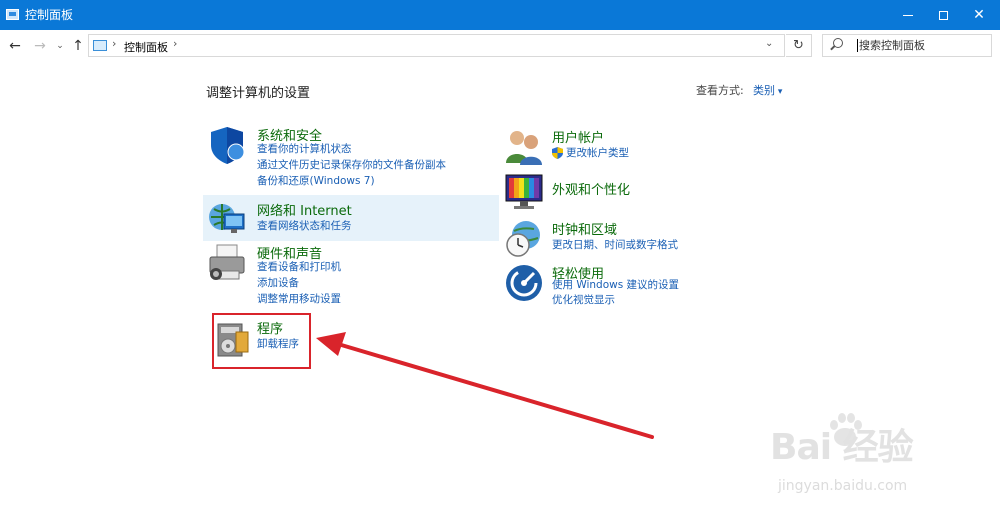 This screenshot has height=522, width=1000. I want to click on address-bar: › 控制面板 › ⌄, so click(436, 45).